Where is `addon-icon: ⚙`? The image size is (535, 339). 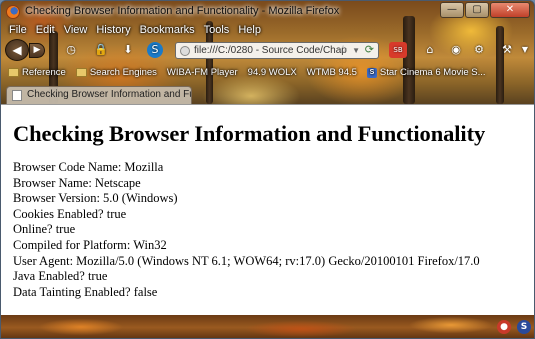
addon-icon: ⚙ is located at coordinates (479, 50).